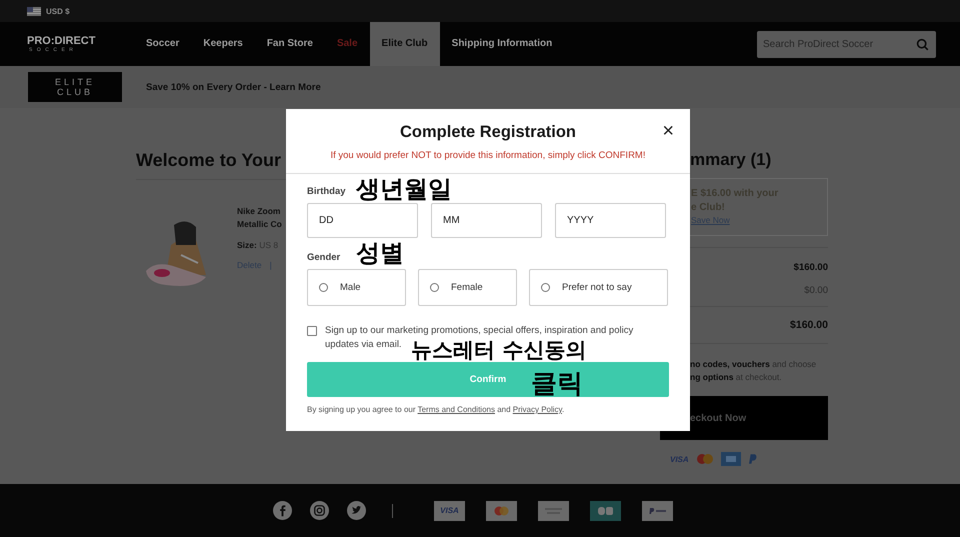  What do you see at coordinates (752, 459) in the screenshot?
I see `paypal-icon` at bounding box center [752, 459].